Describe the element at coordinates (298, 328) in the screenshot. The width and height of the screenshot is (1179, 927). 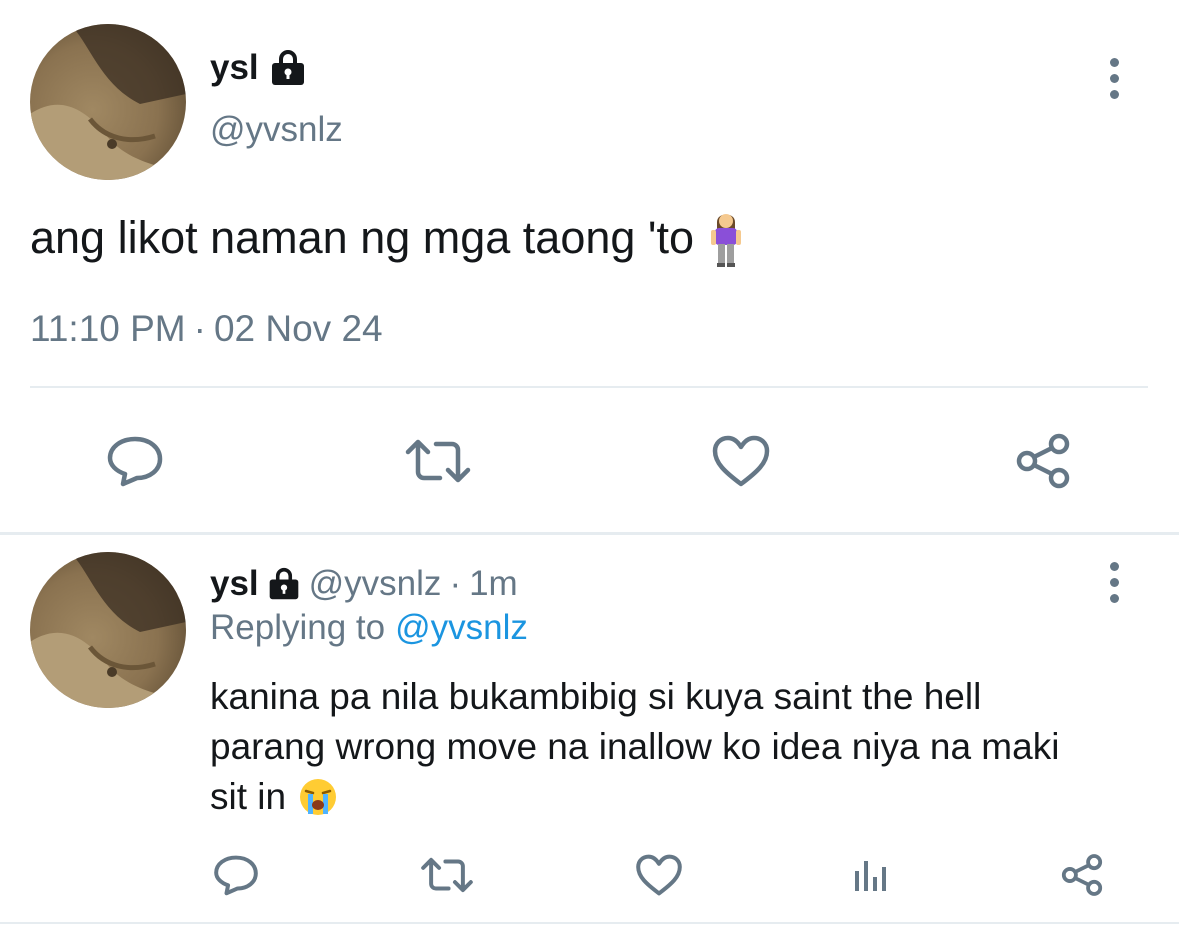
I see `tweet-date: 02 Nov 24` at that location.